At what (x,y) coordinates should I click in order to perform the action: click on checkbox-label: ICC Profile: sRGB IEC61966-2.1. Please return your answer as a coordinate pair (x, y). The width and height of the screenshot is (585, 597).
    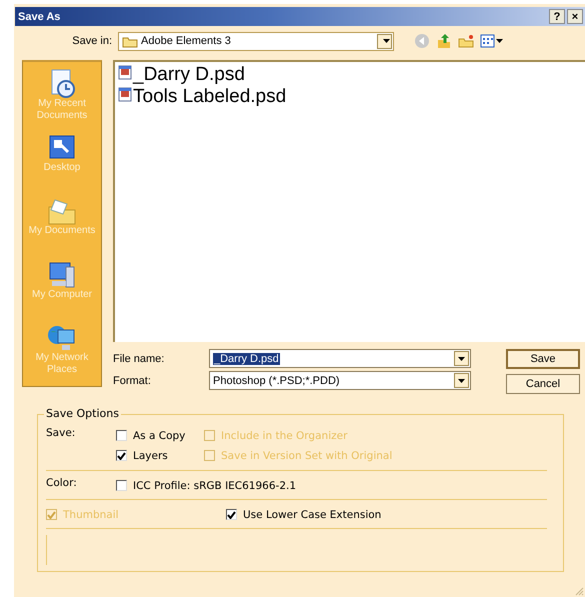
    Looking at the image, I should click on (214, 486).